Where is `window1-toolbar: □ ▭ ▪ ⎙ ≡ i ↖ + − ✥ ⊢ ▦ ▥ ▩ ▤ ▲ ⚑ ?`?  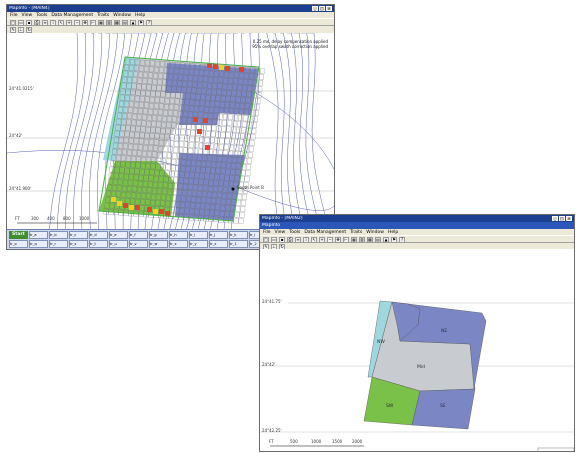 window1-toolbar: □ ▭ ▪ ⎙ ≡ i ↖ + − ✥ ⊢ ▦ ▥ ▩ ▤ ▲ ⚑ ? is located at coordinates (170, 22).